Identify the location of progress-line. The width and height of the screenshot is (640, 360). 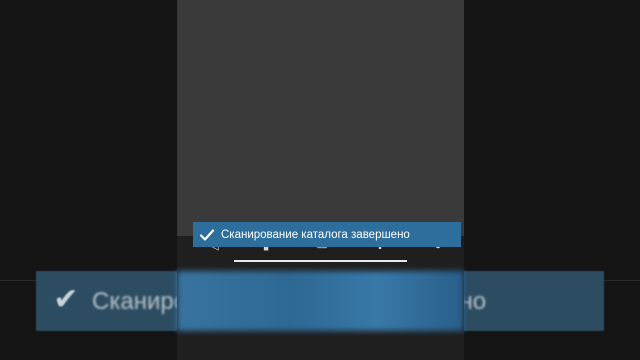
(320, 261).